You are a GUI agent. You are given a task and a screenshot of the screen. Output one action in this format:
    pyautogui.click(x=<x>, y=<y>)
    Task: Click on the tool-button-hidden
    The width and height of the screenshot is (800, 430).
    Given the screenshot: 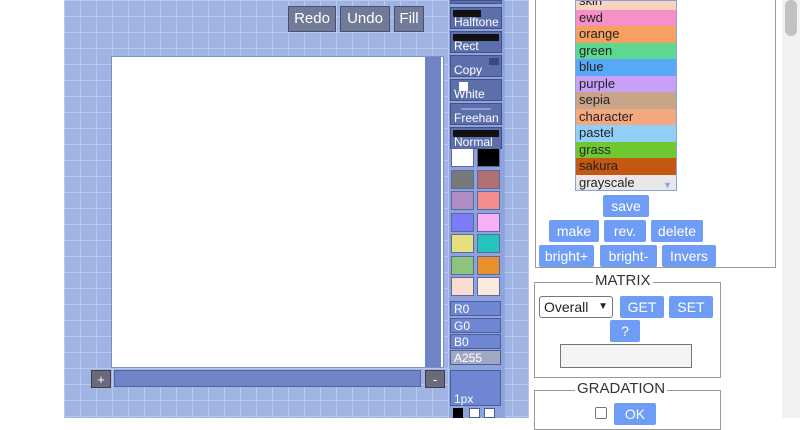 What is the action you would take?
    pyautogui.click(x=476, y=2)
    